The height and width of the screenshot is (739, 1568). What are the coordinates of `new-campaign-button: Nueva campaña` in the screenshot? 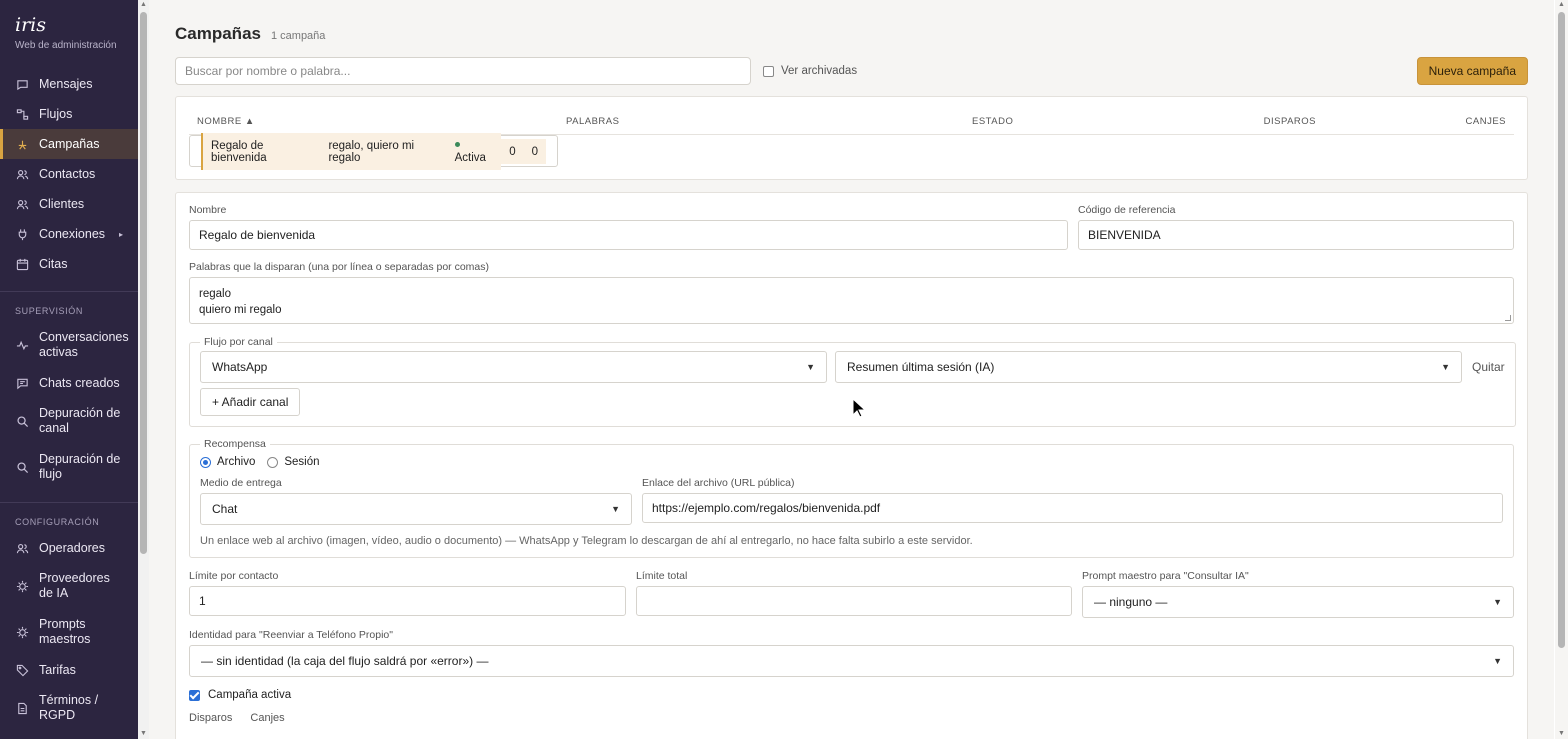 It's located at (1472, 71).